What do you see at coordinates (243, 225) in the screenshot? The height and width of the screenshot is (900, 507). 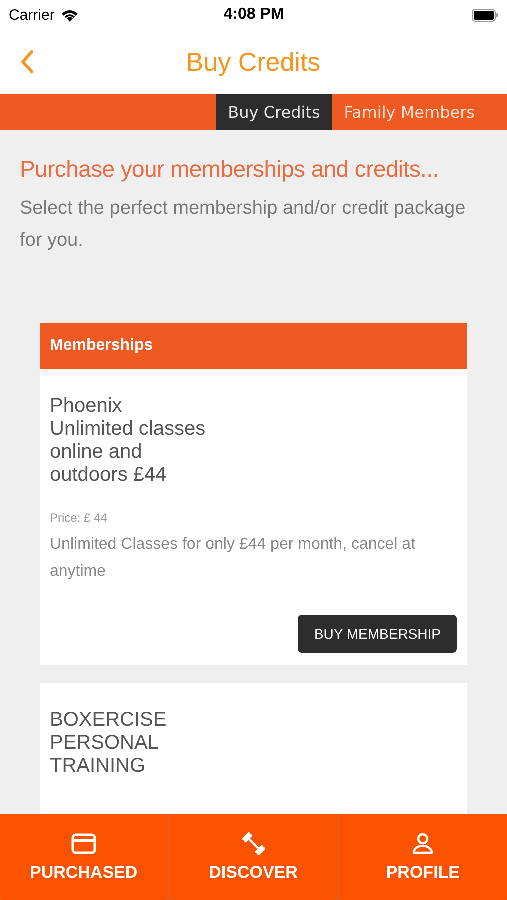 I see `intro-text: Select the perfect membership and/or credit package for you.` at bounding box center [243, 225].